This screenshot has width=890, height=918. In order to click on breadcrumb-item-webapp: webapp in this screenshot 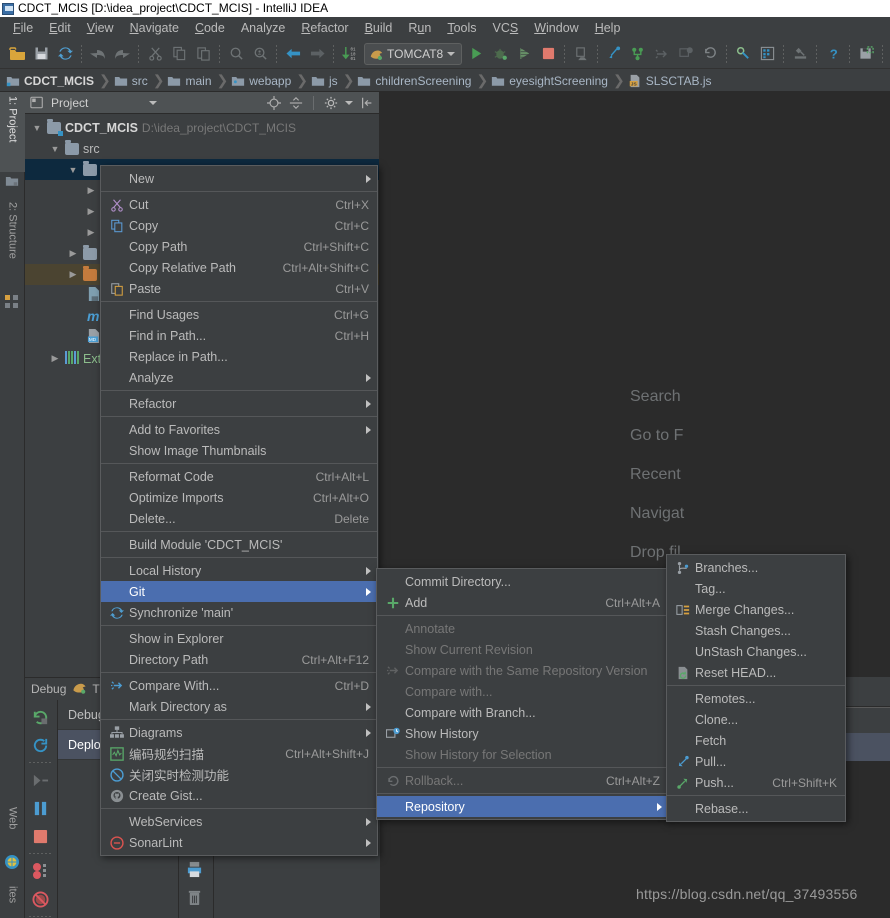, I will do `click(262, 81)`.